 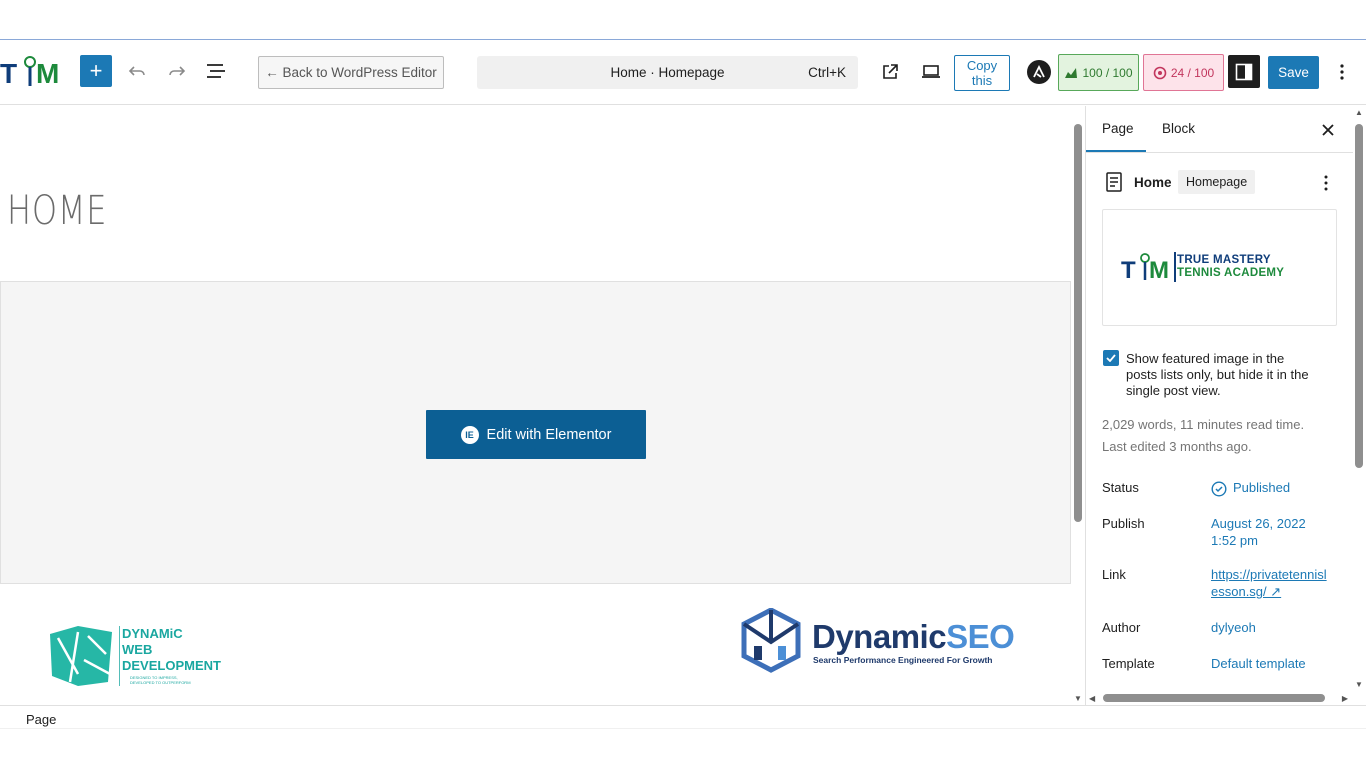 What do you see at coordinates (1071, 72) in the screenshot?
I see `seo-chart-icon` at bounding box center [1071, 72].